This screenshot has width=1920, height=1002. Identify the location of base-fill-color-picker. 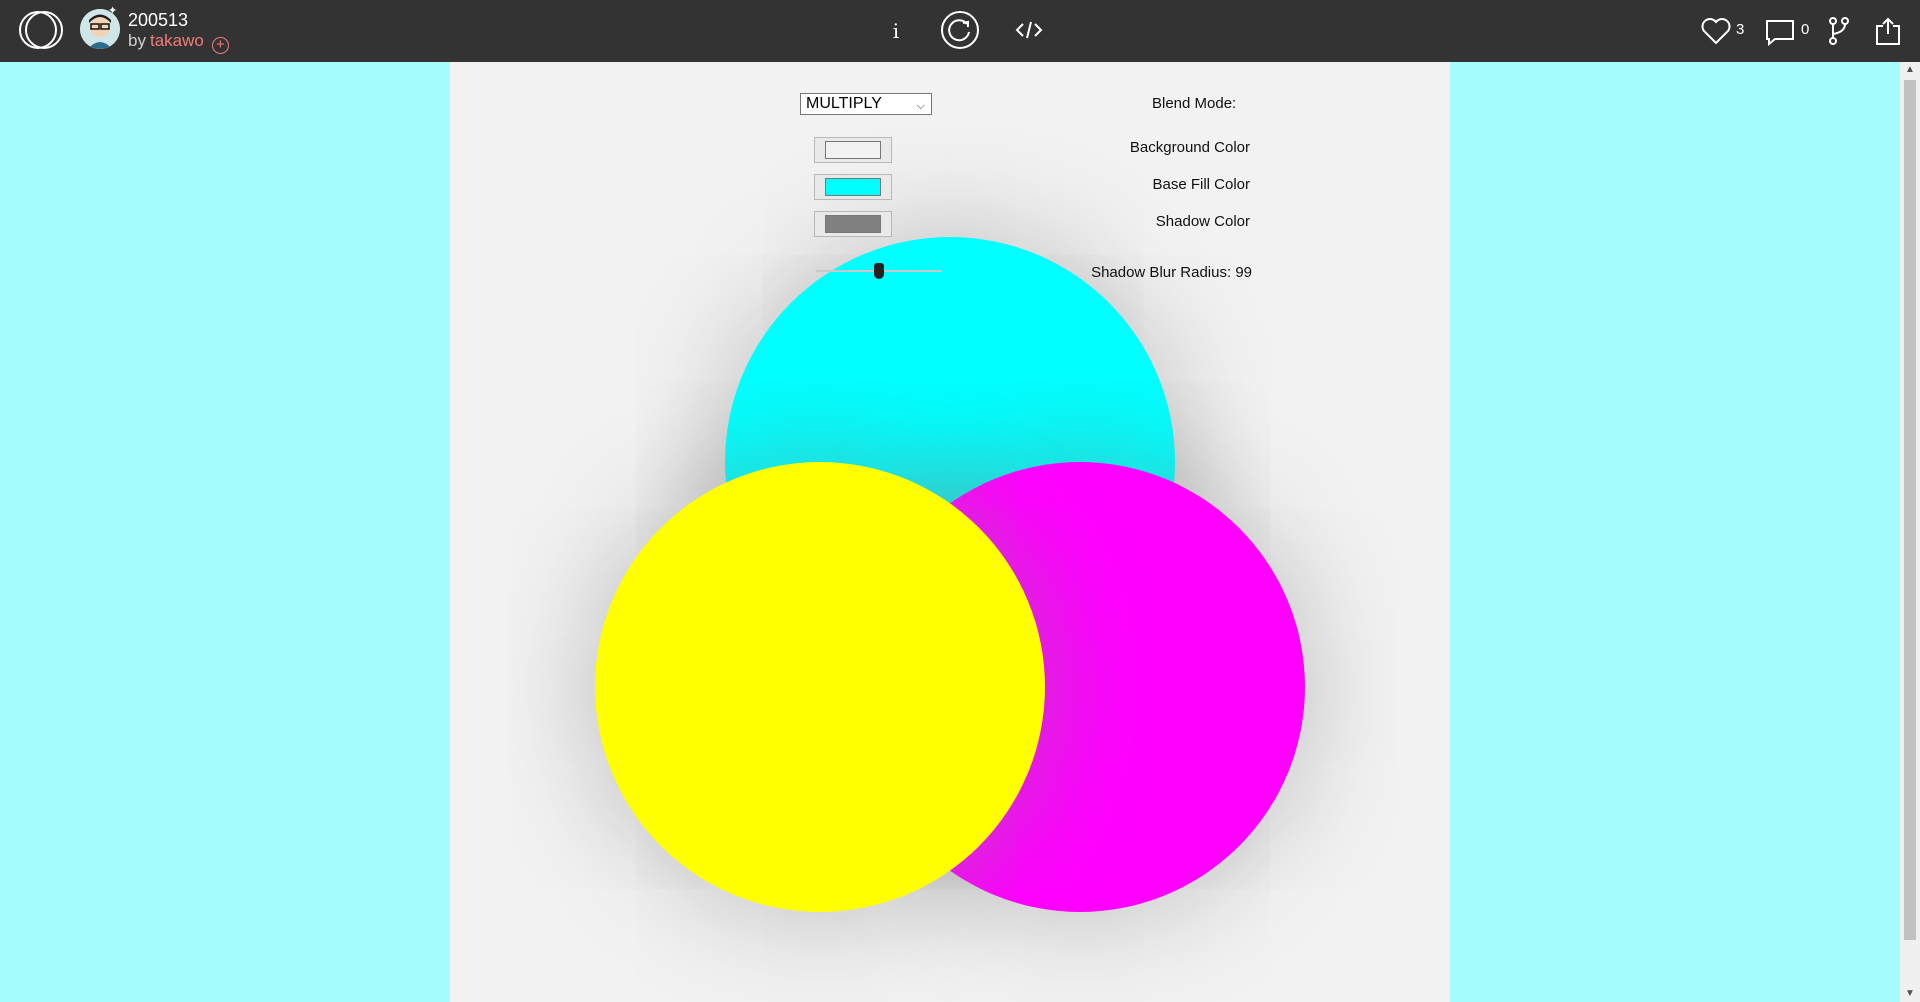
(853, 187).